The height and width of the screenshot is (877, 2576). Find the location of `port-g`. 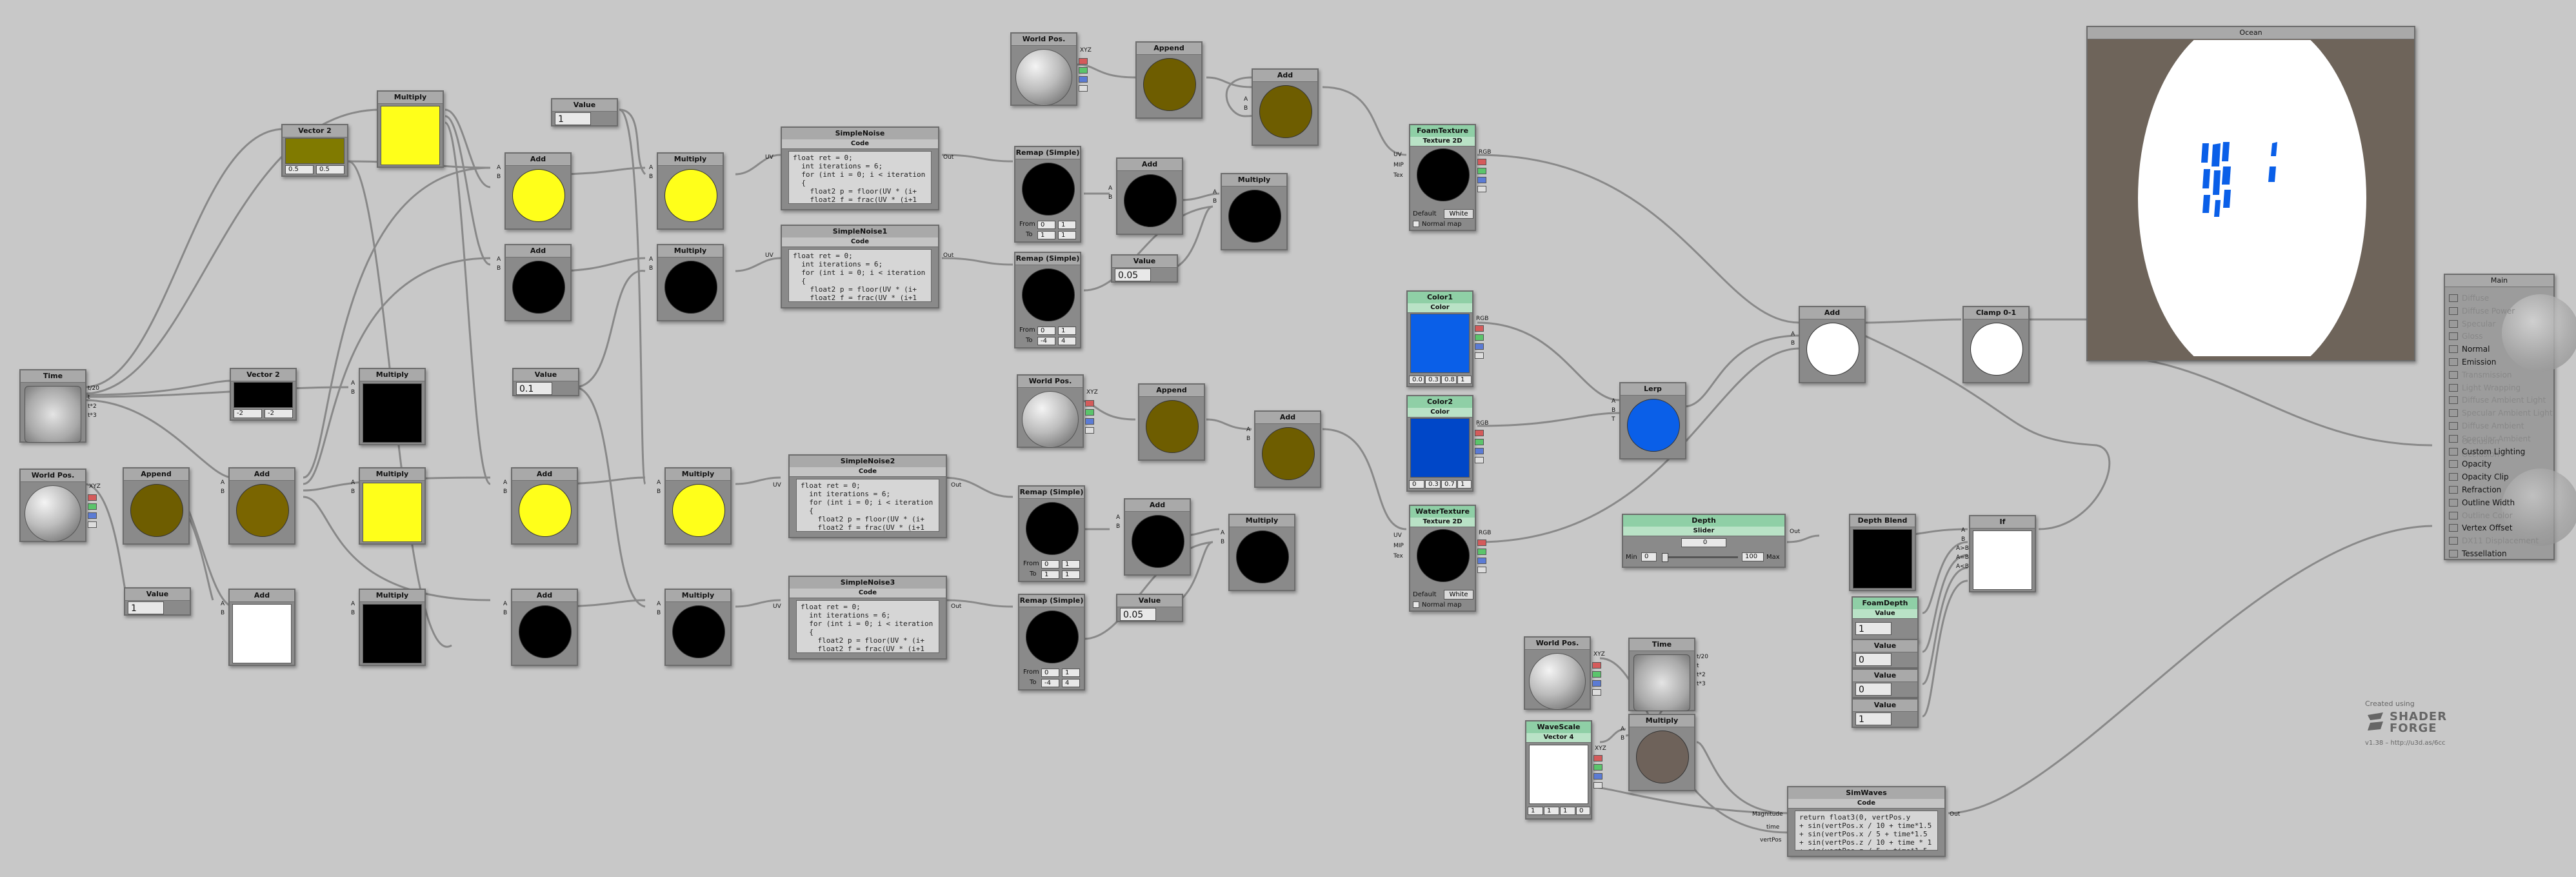

port-g is located at coordinates (1479, 338).